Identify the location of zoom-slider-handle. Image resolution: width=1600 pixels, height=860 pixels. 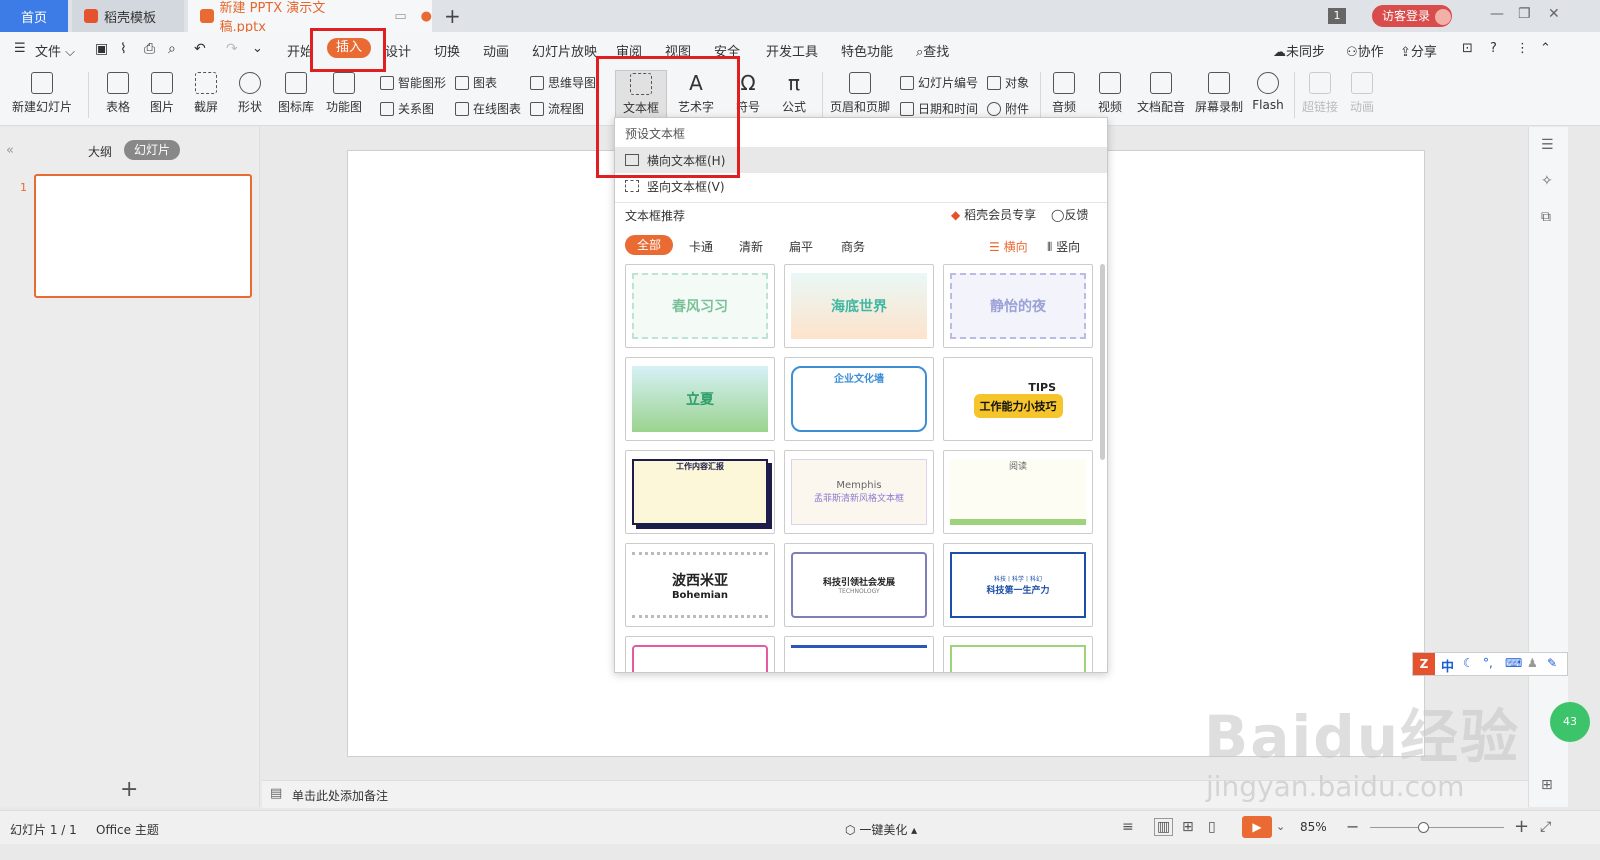
(1423, 827).